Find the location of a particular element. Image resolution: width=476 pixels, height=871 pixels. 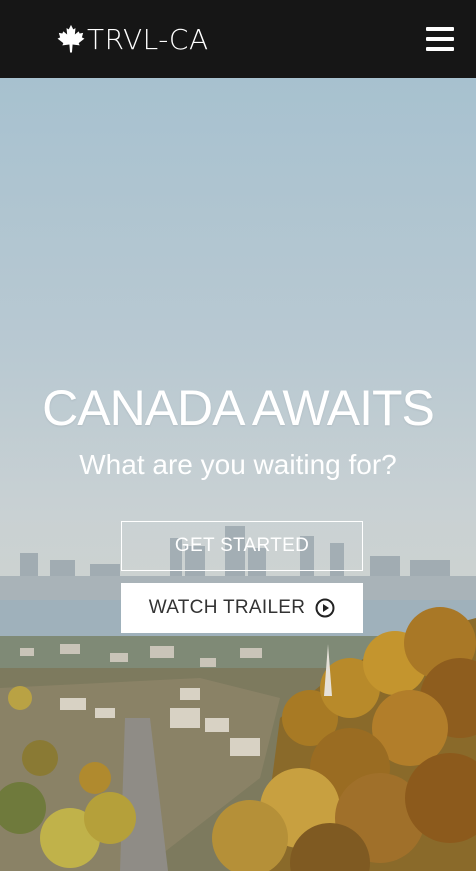

hero-content: CANADA AWAITS What are you waiting for? is located at coordinates (238, 430).